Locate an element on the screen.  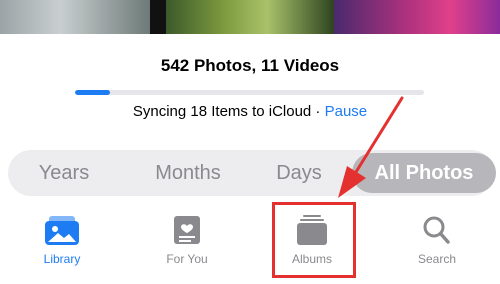
photo-grid-strip is located at coordinates (250, 17).